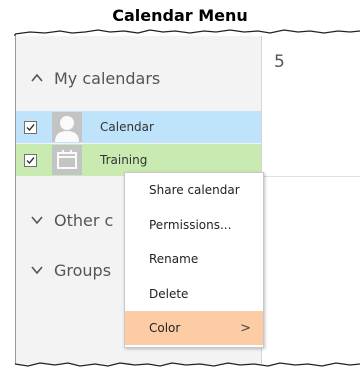 The image size is (360, 377). Describe the element at coordinates (187, 364) in the screenshot. I see `torn-edge-bottom` at that location.